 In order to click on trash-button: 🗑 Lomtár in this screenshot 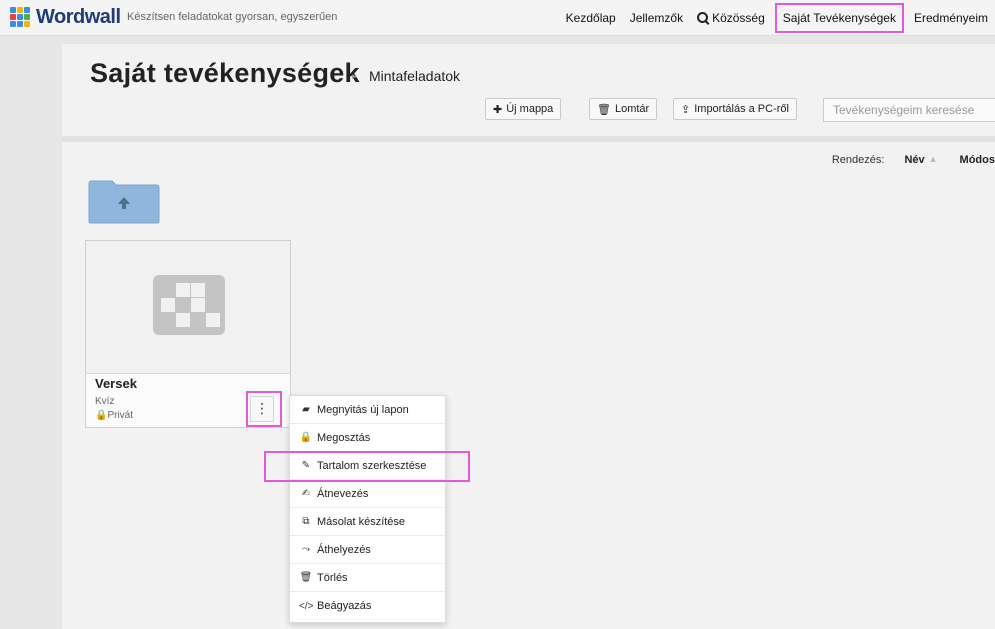, I will do `click(623, 109)`.